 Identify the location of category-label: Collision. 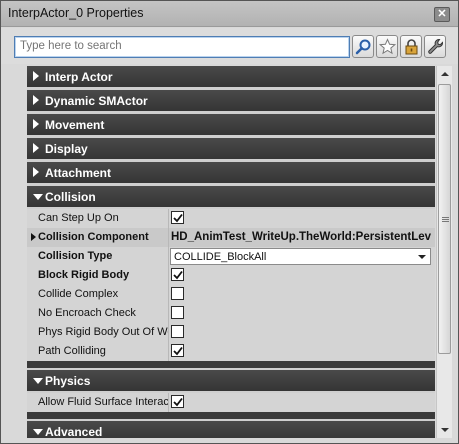
(70, 197).